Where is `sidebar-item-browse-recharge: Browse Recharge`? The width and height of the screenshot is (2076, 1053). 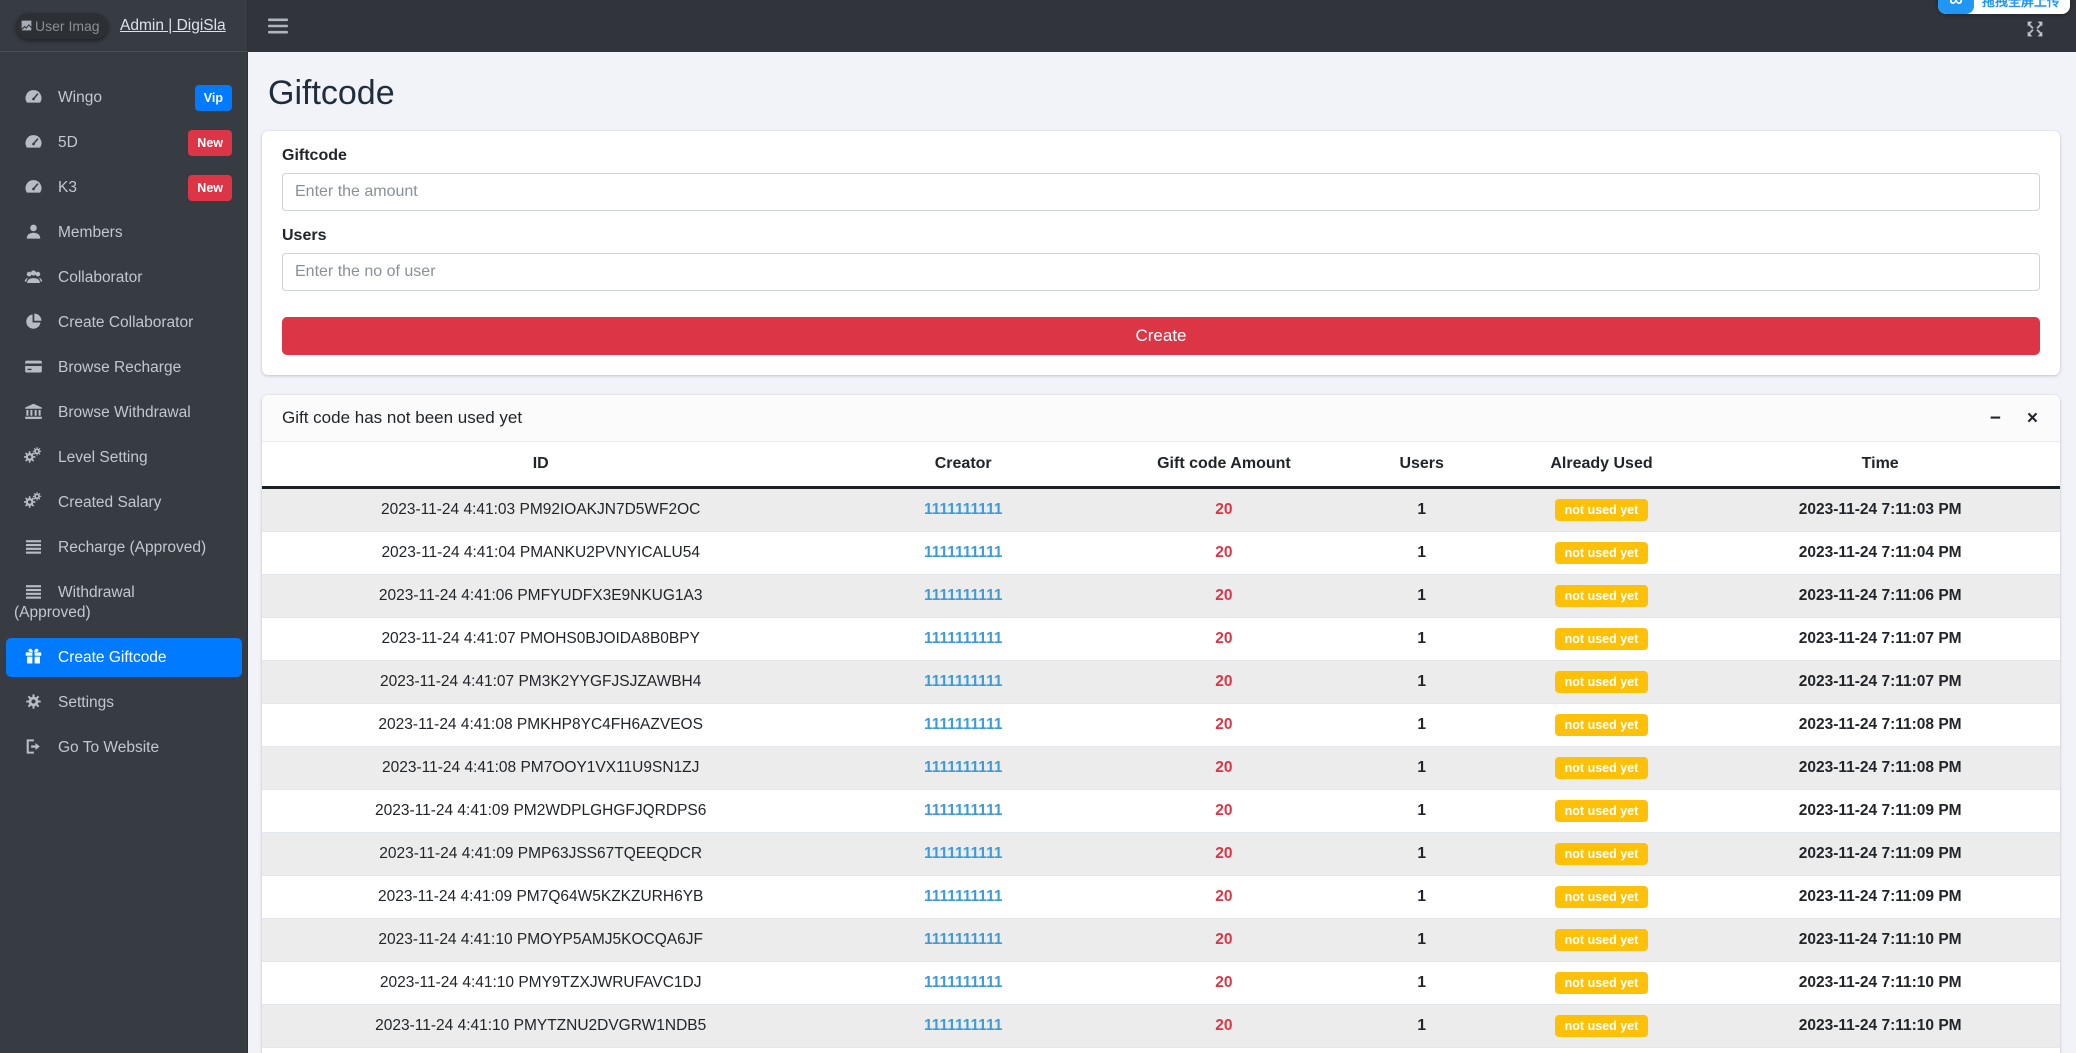
sidebar-item-browse-recharge: Browse Recharge is located at coordinates (124, 367).